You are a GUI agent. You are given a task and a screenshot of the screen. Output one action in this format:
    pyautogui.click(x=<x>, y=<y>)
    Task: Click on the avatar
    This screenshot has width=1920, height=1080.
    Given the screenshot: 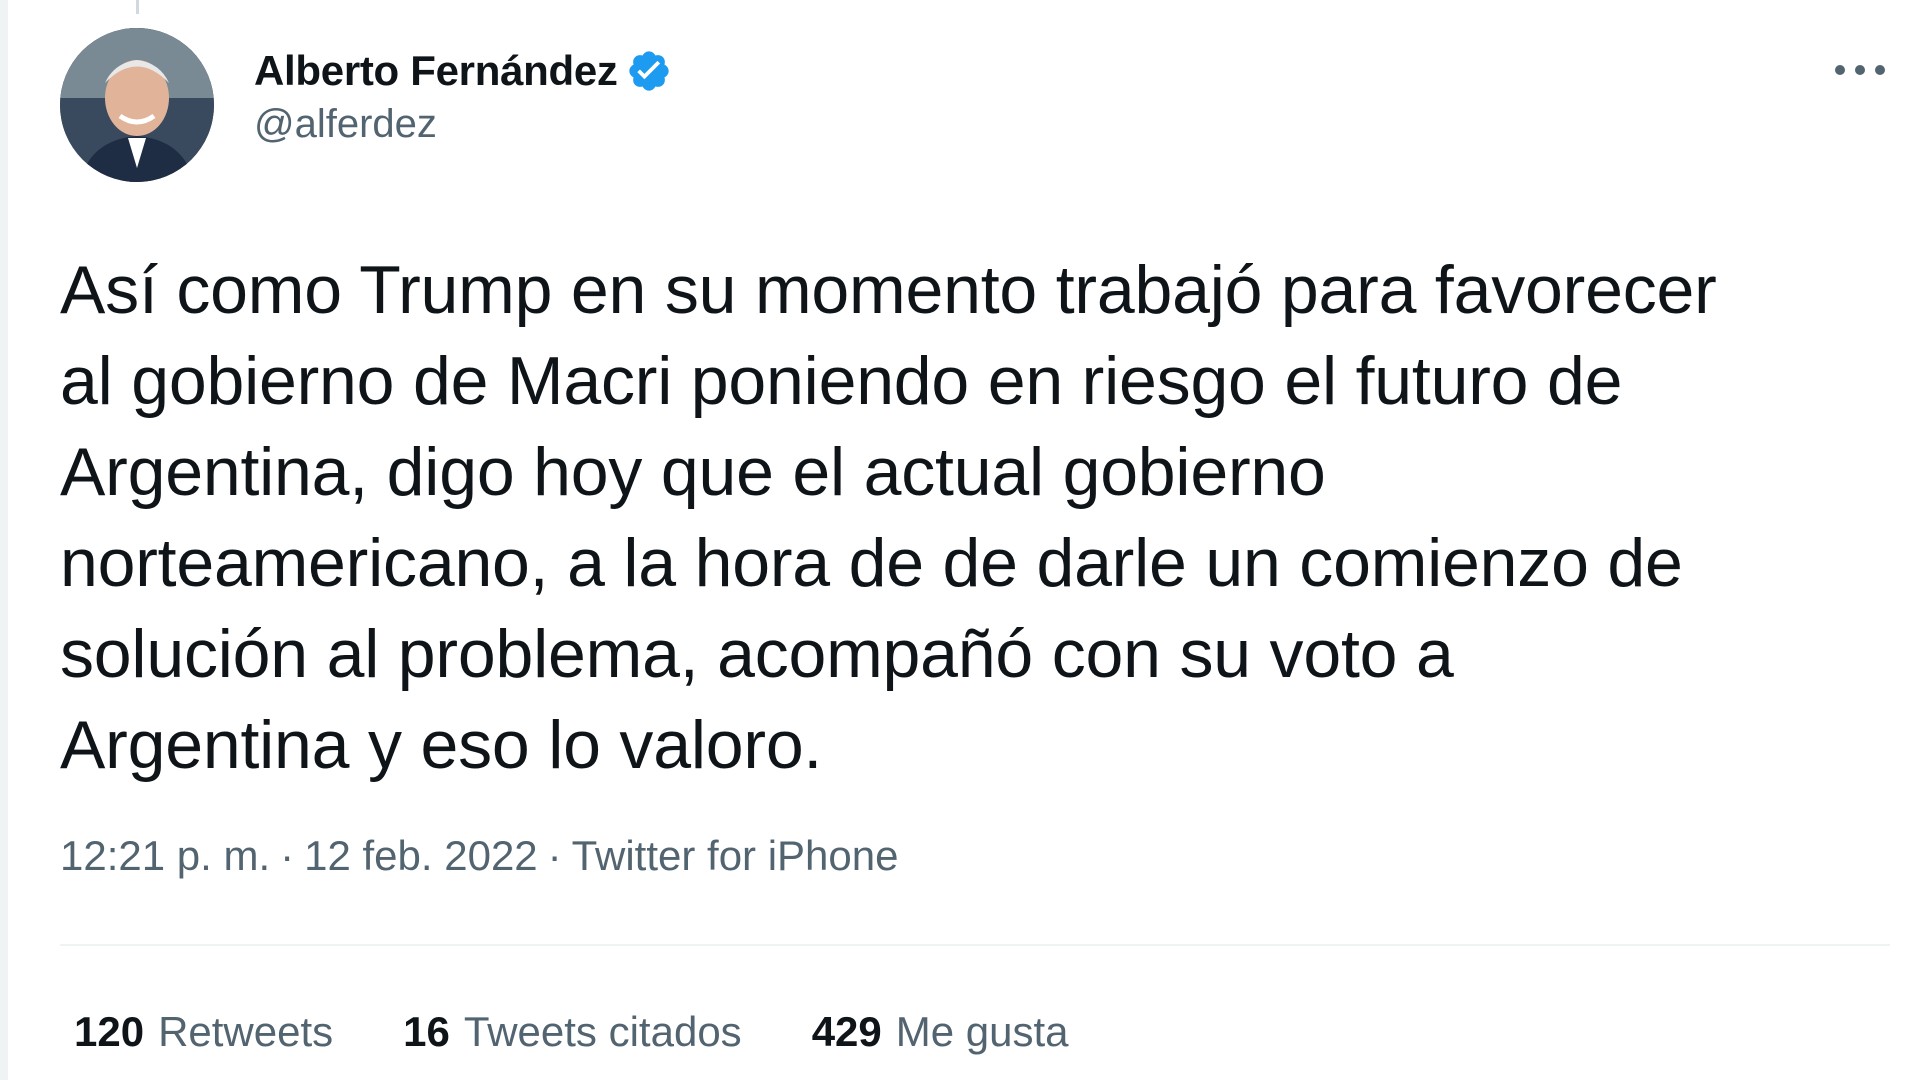 What is the action you would take?
    pyautogui.click(x=137, y=105)
    